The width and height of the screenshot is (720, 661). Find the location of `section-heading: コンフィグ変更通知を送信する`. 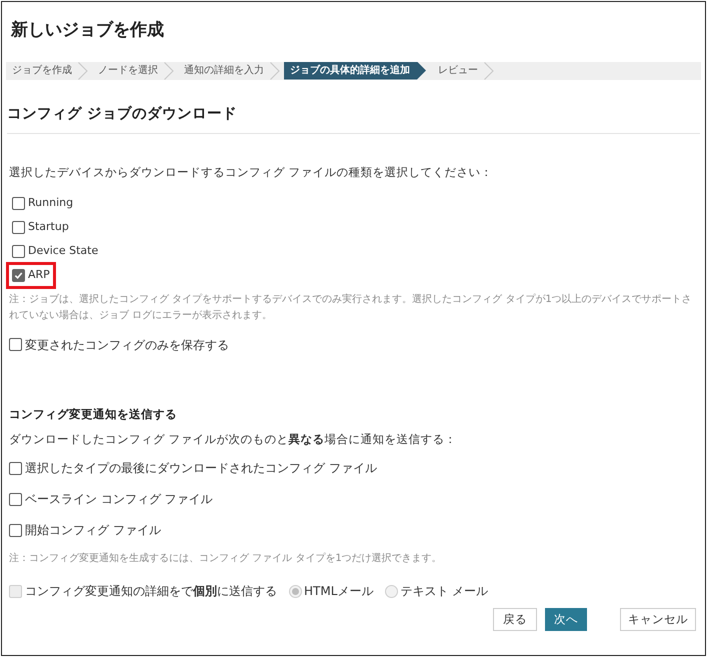

section-heading: コンフィグ変更通知を送信する is located at coordinates (93, 414).